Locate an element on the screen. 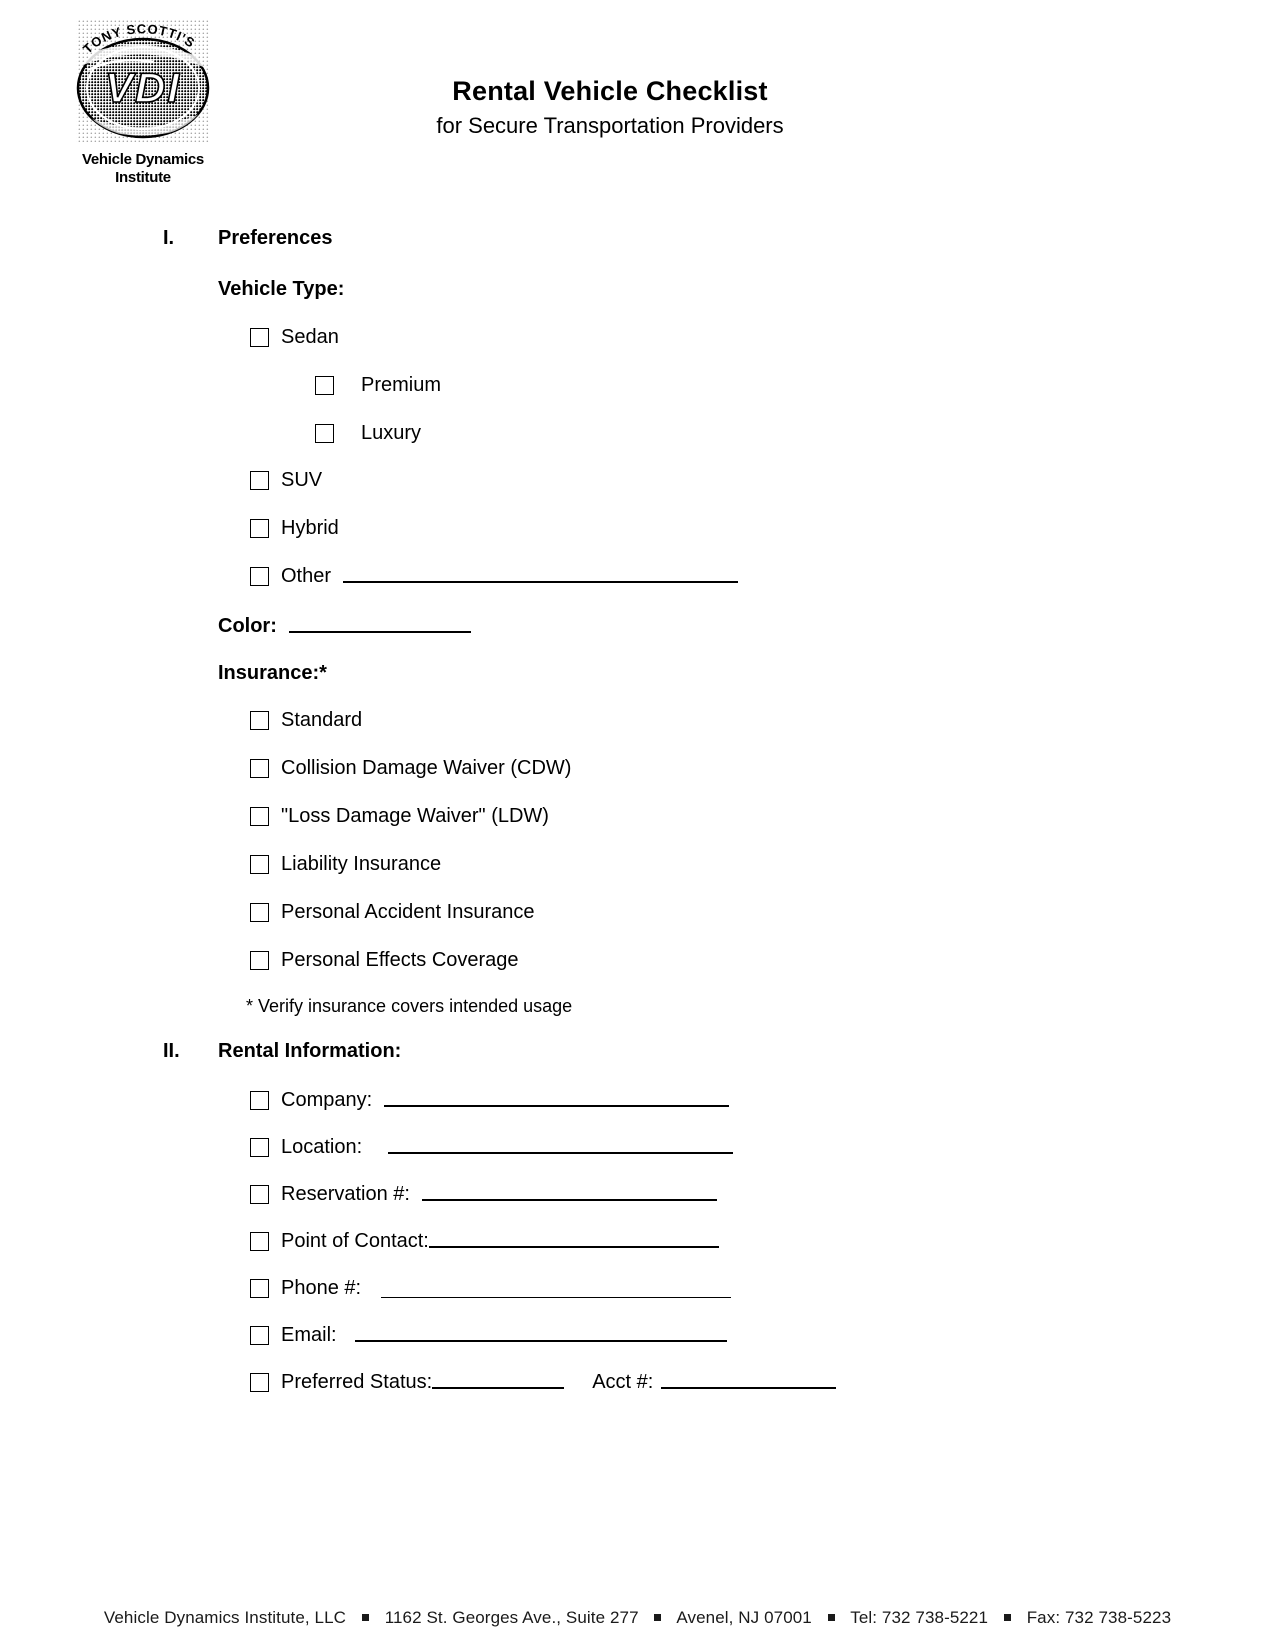 The height and width of the screenshot is (1650, 1275). insurance-heading: Insurance:* is located at coordinates (272, 673).